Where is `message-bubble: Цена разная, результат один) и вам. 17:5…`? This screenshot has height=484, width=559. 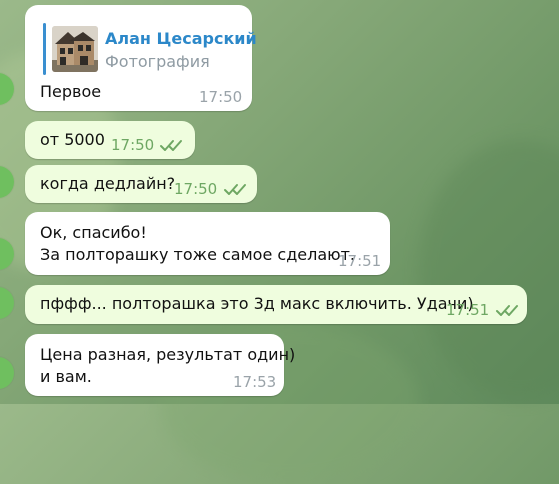 message-bubble: Цена разная, результат один) и вам. 17:5… is located at coordinates (160, 365).